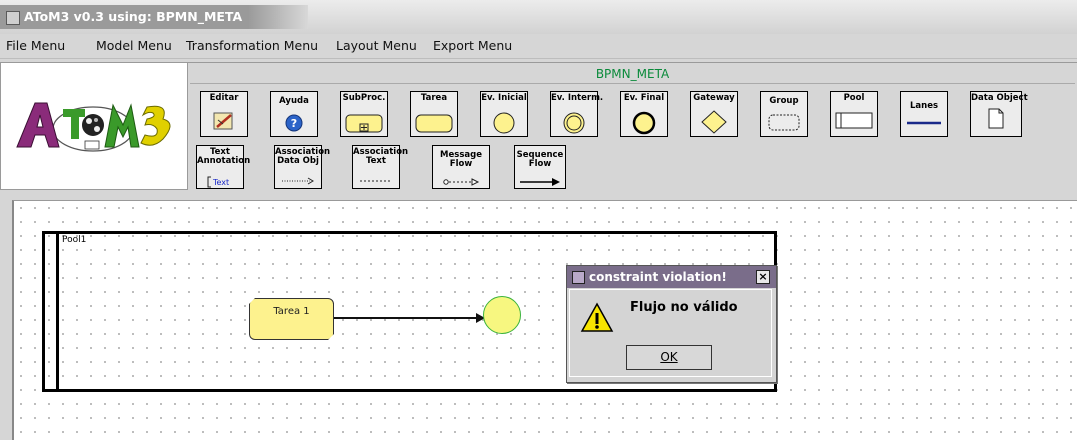  Describe the element at coordinates (924, 114) in the screenshot. I see `lanes-button: Lanes` at that location.